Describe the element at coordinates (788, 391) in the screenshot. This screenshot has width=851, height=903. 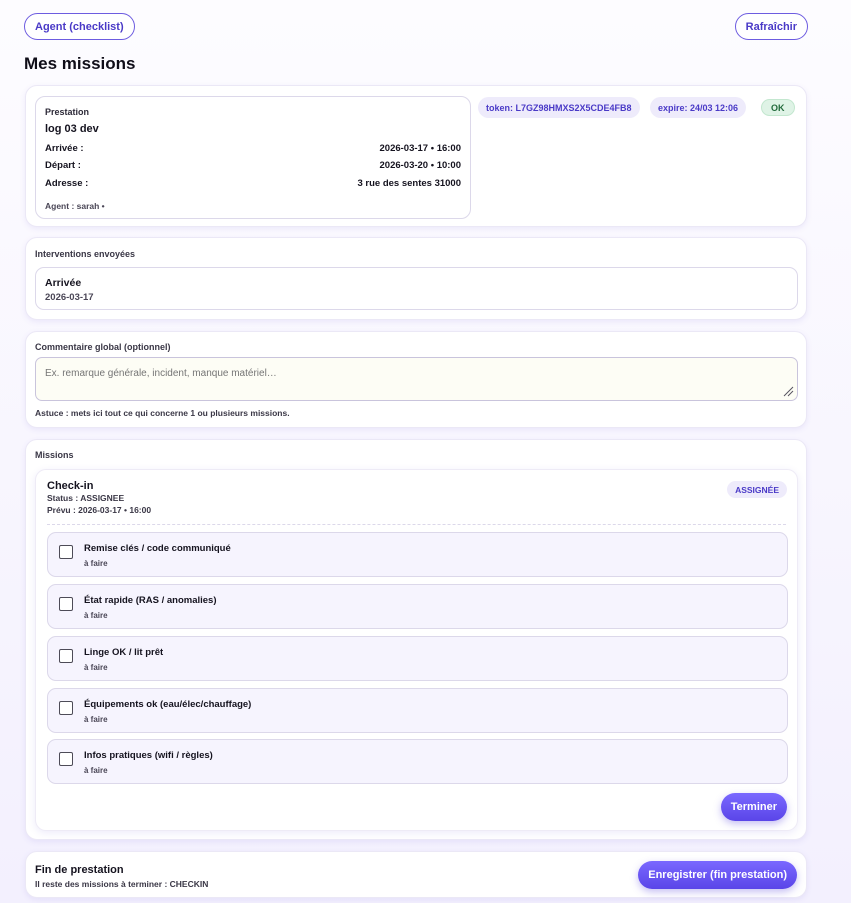
I see `resize-grip-icon` at that location.